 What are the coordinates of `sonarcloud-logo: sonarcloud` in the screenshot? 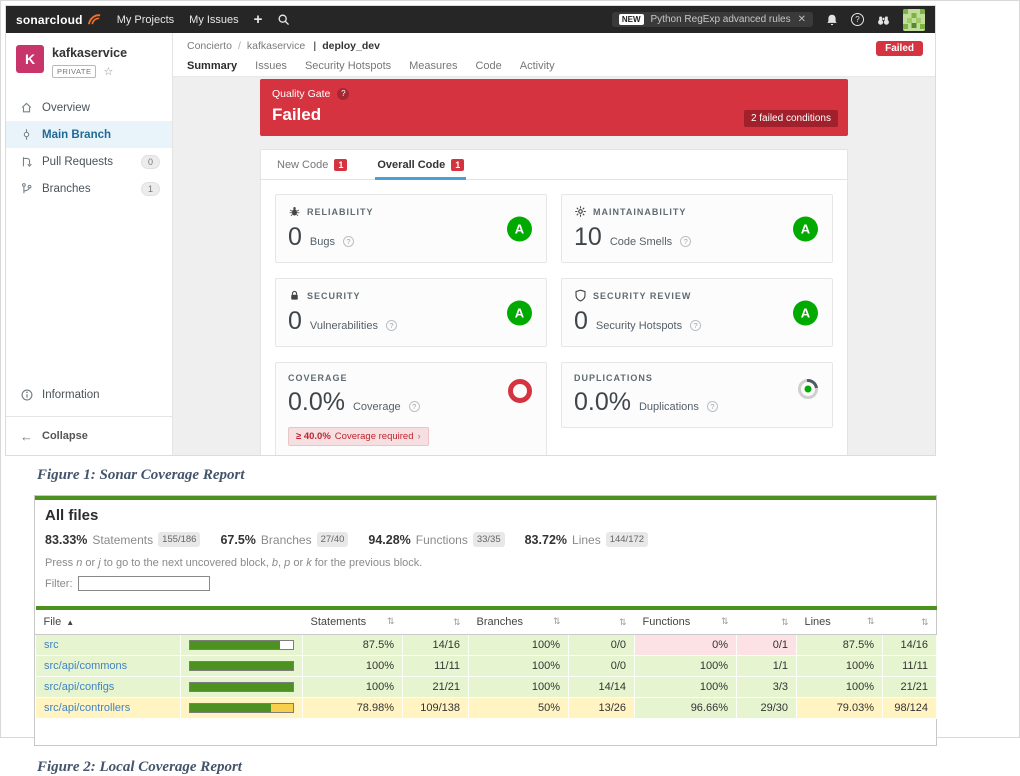 It's located at (59, 19).